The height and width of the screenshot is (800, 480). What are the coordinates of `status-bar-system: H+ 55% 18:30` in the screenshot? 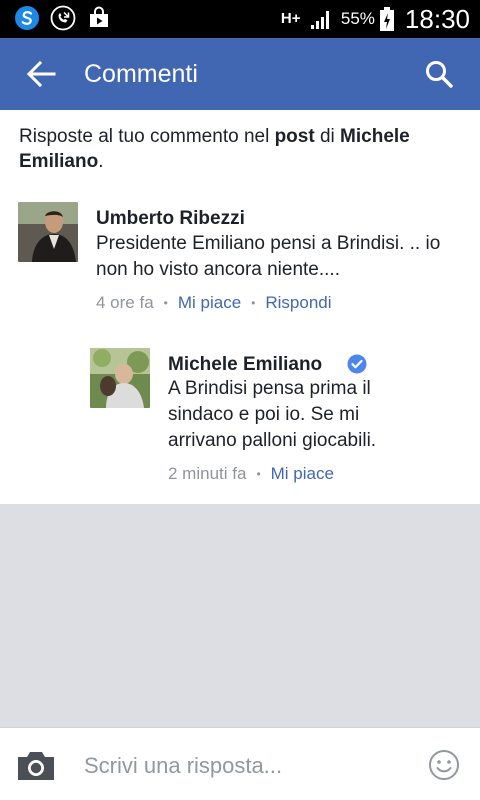 It's located at (375, 19).